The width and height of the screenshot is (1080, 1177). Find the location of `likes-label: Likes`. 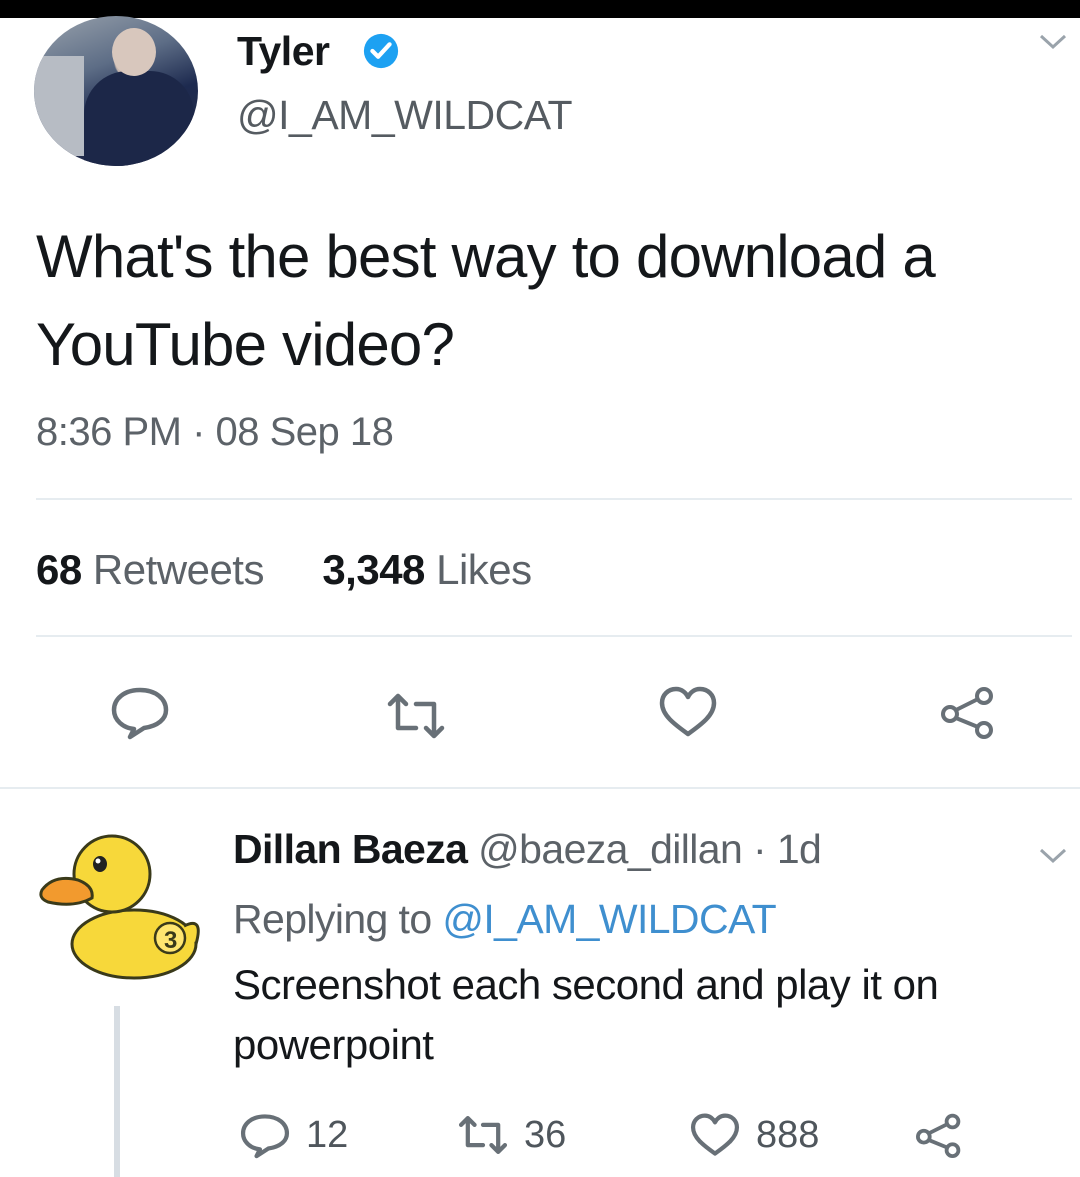

likes-label: Likes is located at coordinates (484, 569).